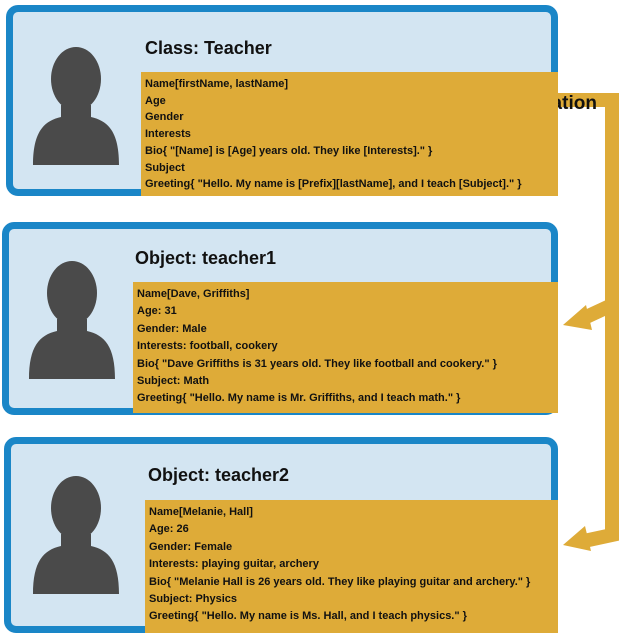 The image size is (630, 637). I want to click on arrowhead-to-teacher1, so click(577, 317).